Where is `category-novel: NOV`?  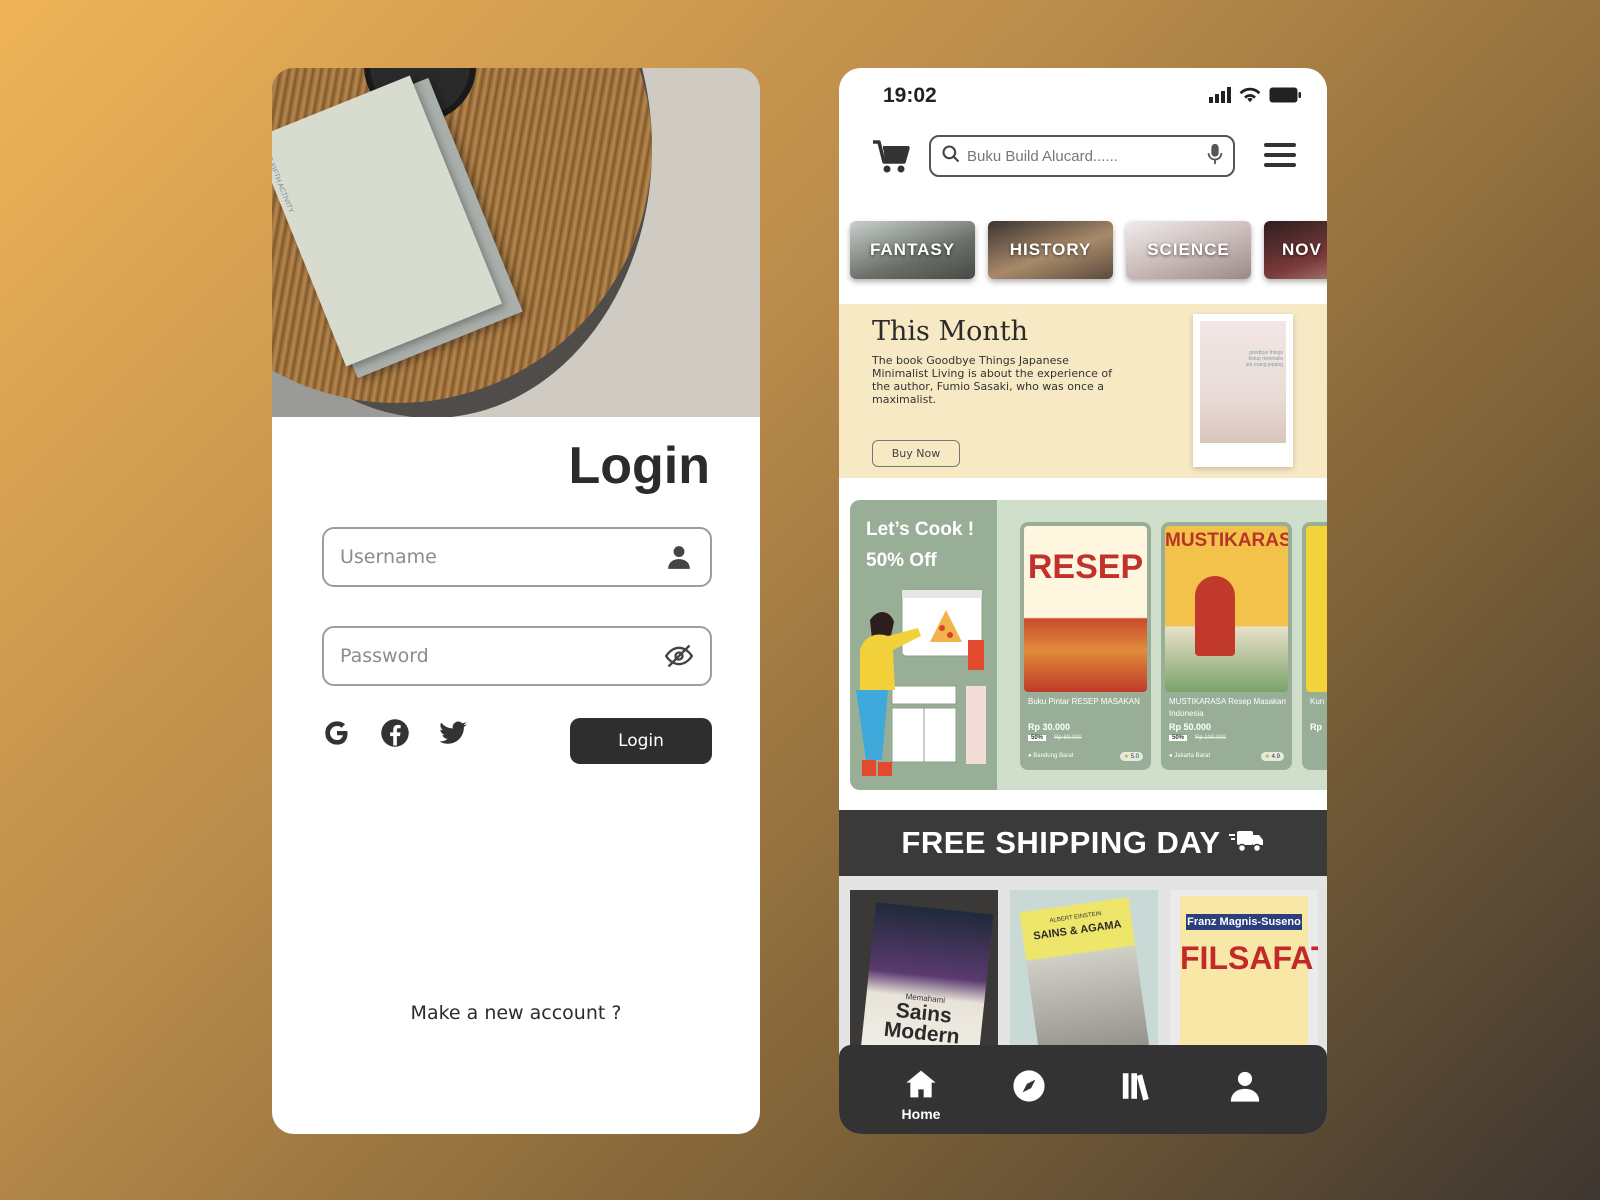
category-novel: NOV is located at coordinates (1295, 250).